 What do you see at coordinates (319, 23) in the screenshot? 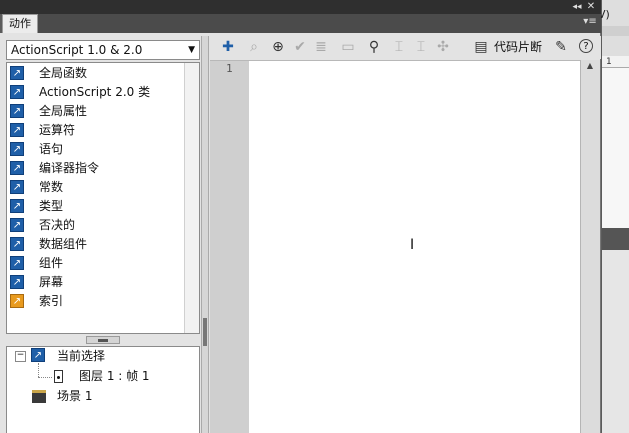
I see `panel-tab-strip` at bounding box center [319, 23].